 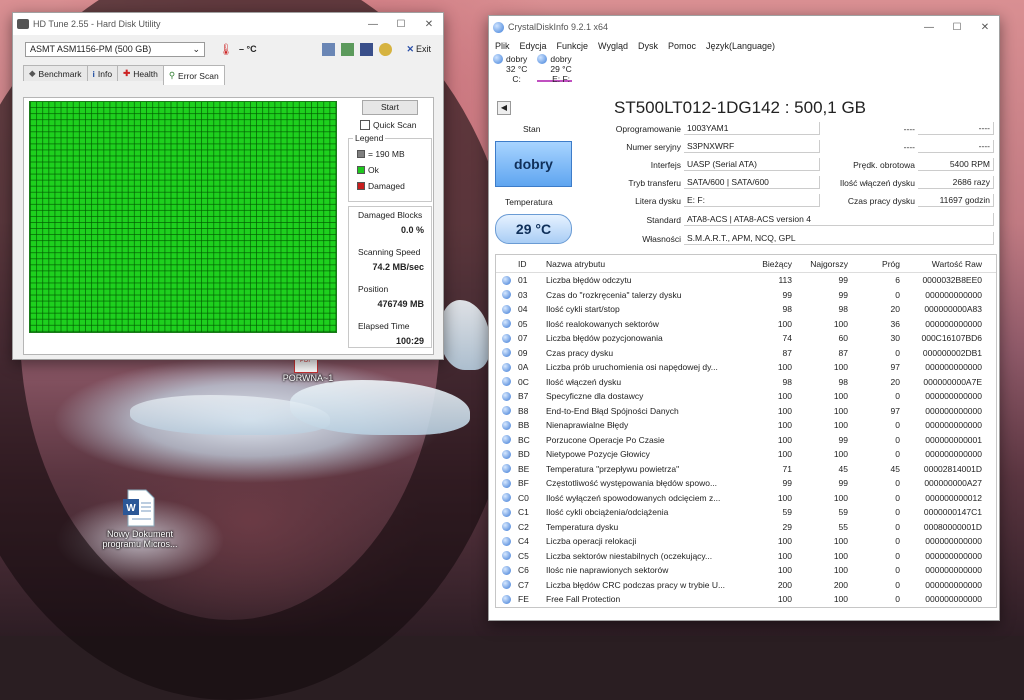 What do you see at coordinates (895, 323) in the screenshot?
I see `attr-threshold: 36` at bounding box center [895, 323].